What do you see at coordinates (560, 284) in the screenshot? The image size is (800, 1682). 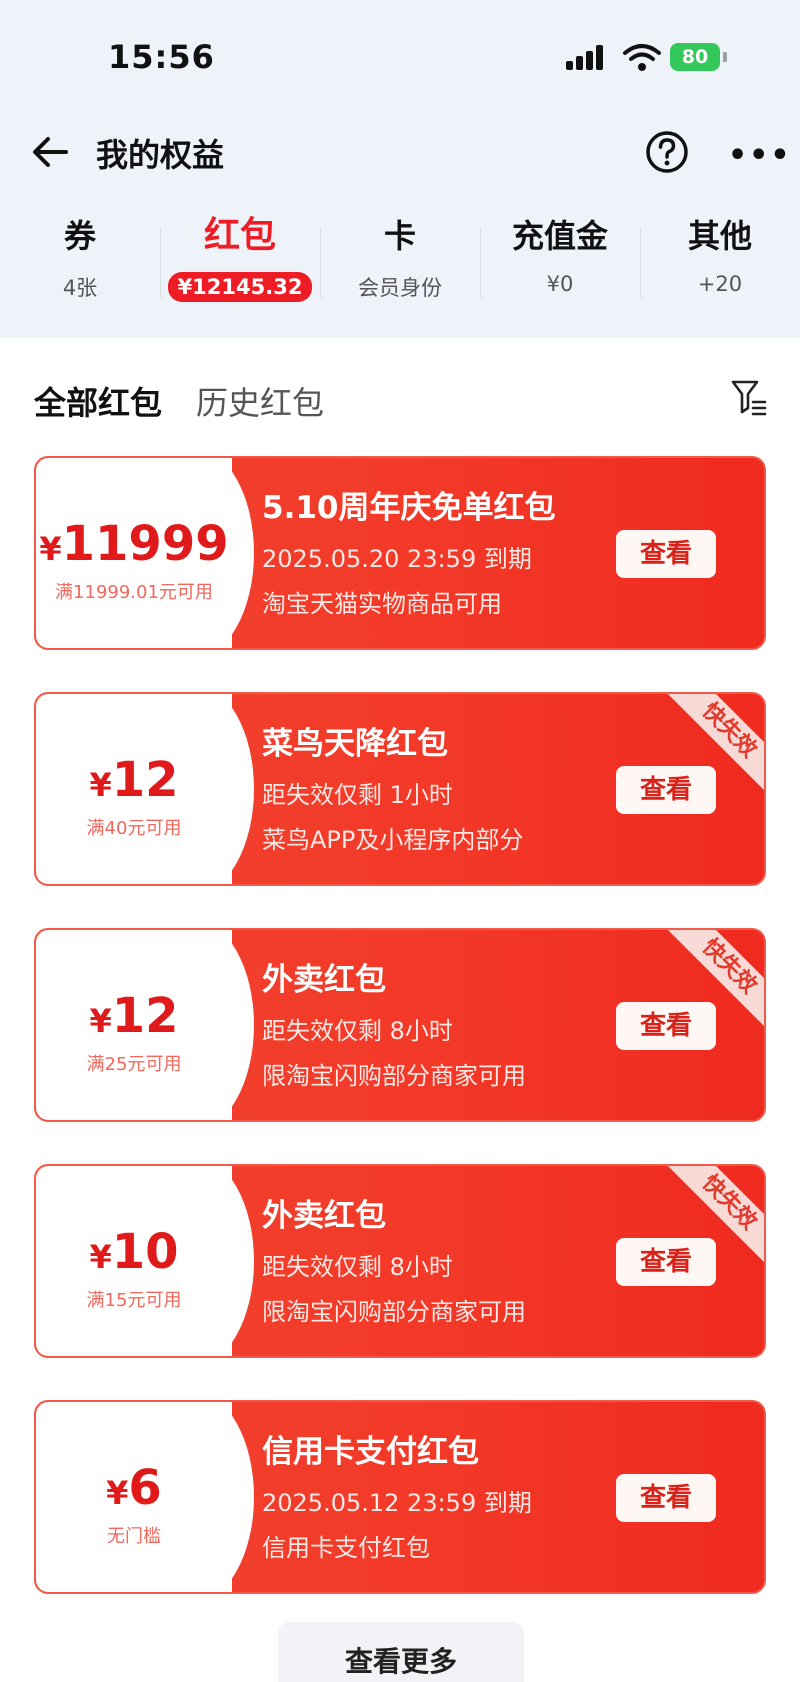 I see `tab-sub: ¥0` at bounding box center [560, 284].